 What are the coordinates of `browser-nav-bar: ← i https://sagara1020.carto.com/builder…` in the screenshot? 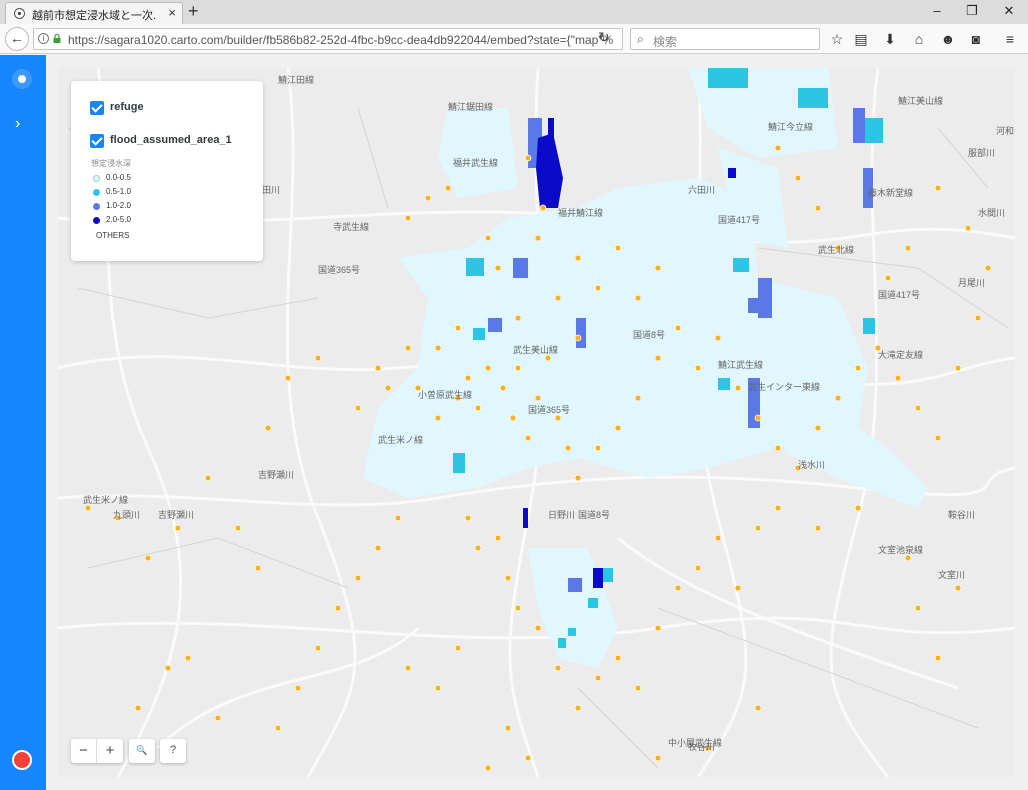 It's located at (514, 39).